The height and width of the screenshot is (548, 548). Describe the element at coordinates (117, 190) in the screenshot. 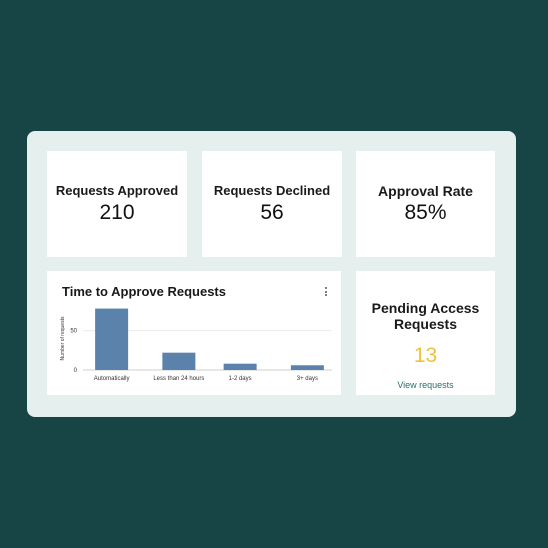

I see `requests-approved-label: Requests Approved` at that location.